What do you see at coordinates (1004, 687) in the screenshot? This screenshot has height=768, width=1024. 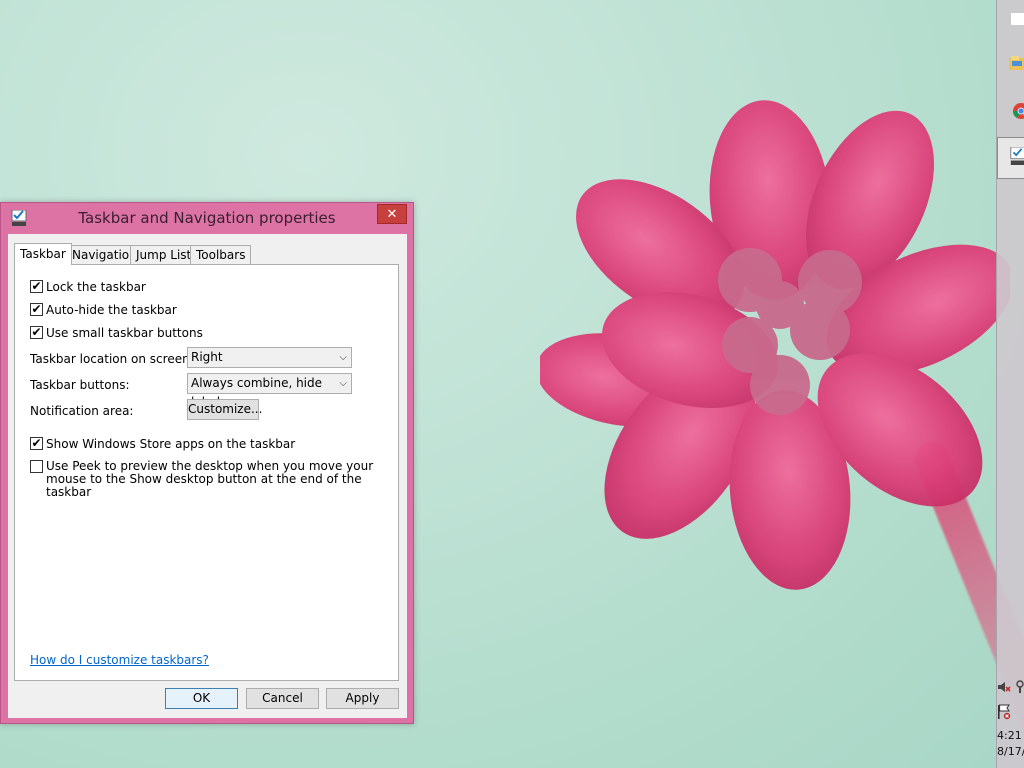 I see `speaker-muted-icon` at bounding box center [1004, 687].